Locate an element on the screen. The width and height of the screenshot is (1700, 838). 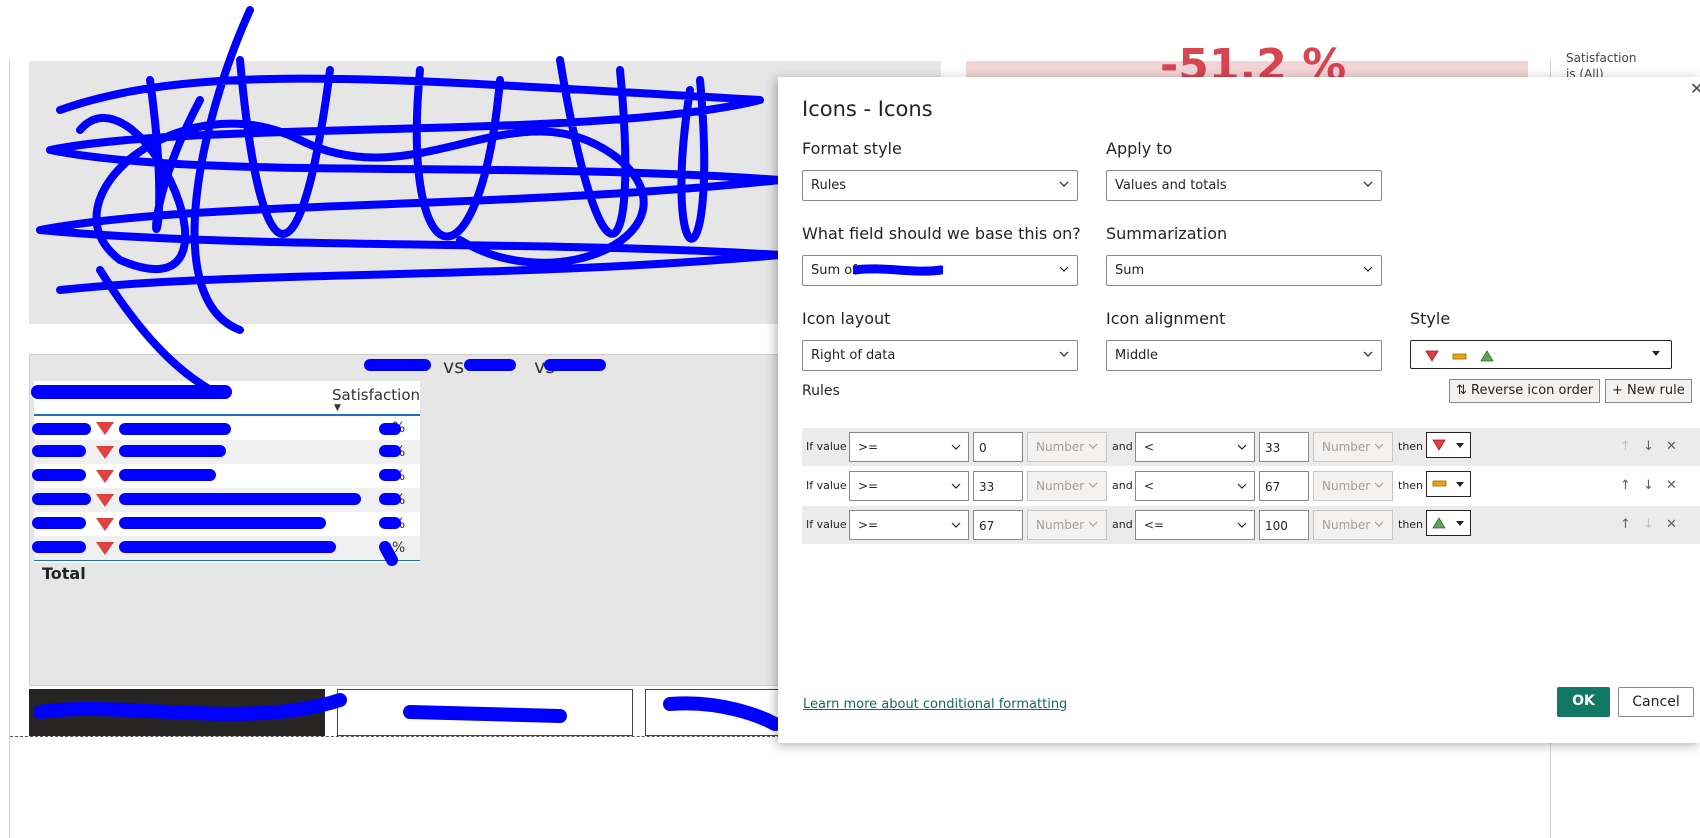
value-2-input: 33 is located at coordinates (1284, 447).